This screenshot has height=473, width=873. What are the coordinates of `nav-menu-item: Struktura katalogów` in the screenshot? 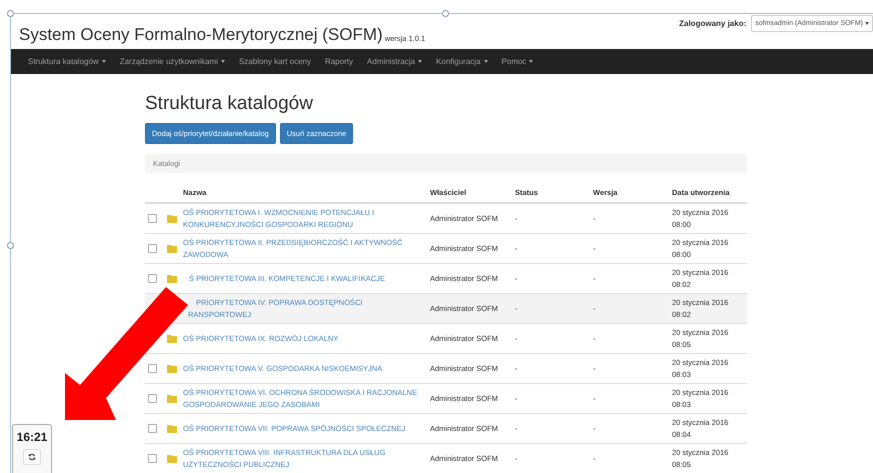 It's located at (67, 61).